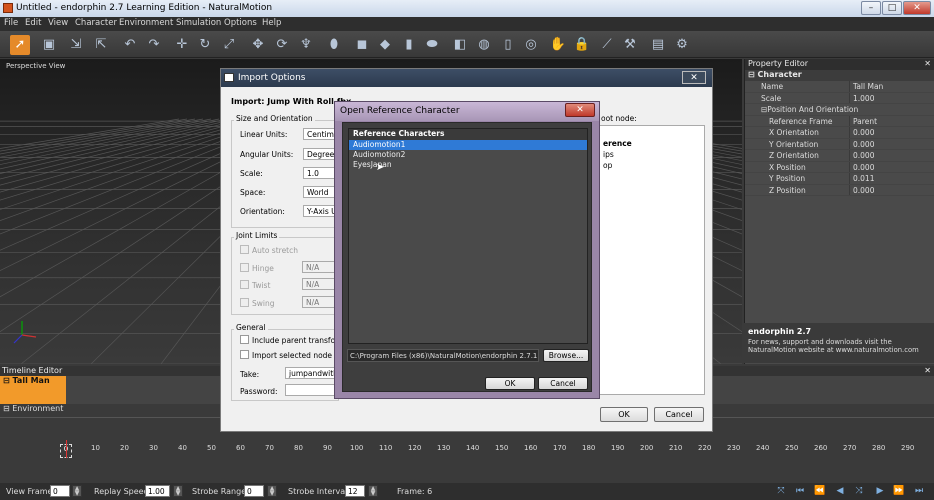 Image resolution: width=934 pixels, height=500 pixels. I want to click on maximize-button: □, so click(892, 8).